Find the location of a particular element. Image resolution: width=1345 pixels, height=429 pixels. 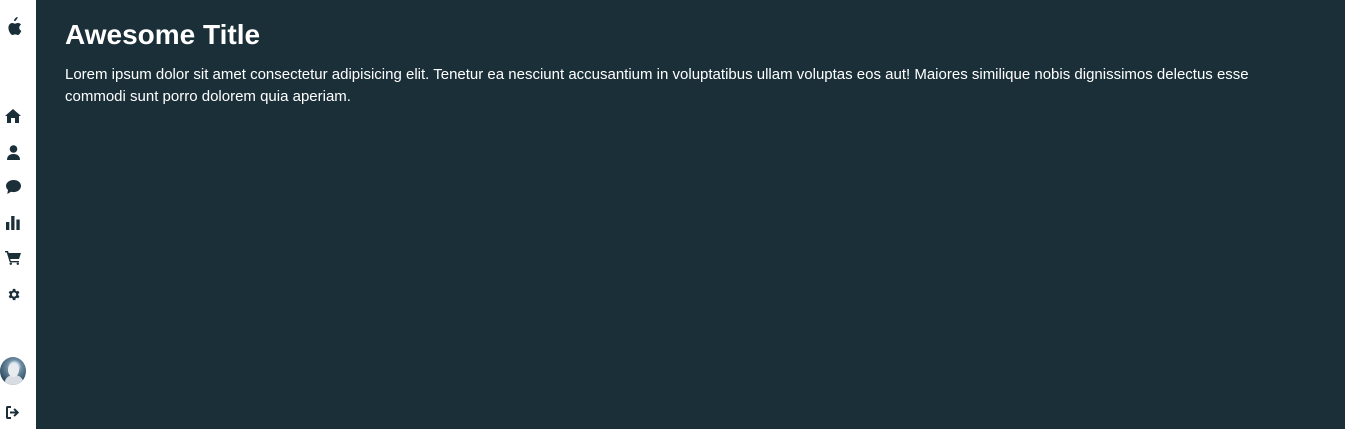

avatar-face is located at coordinates (13, 370).